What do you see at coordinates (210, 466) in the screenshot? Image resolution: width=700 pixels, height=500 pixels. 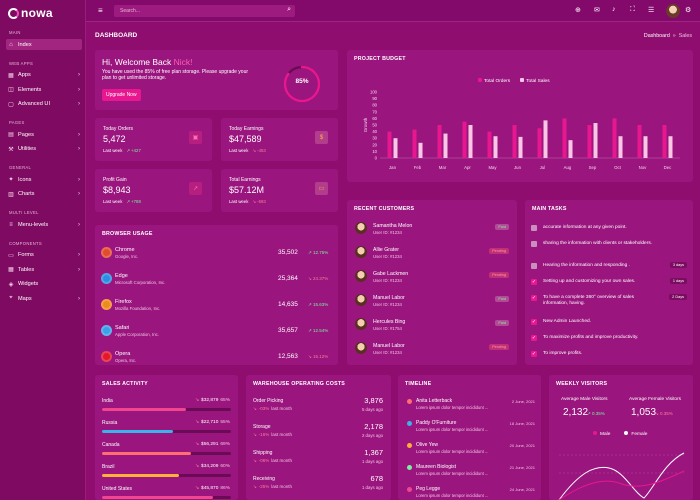 I see `sales-value: $34,209` at bounding box center [210, 466].